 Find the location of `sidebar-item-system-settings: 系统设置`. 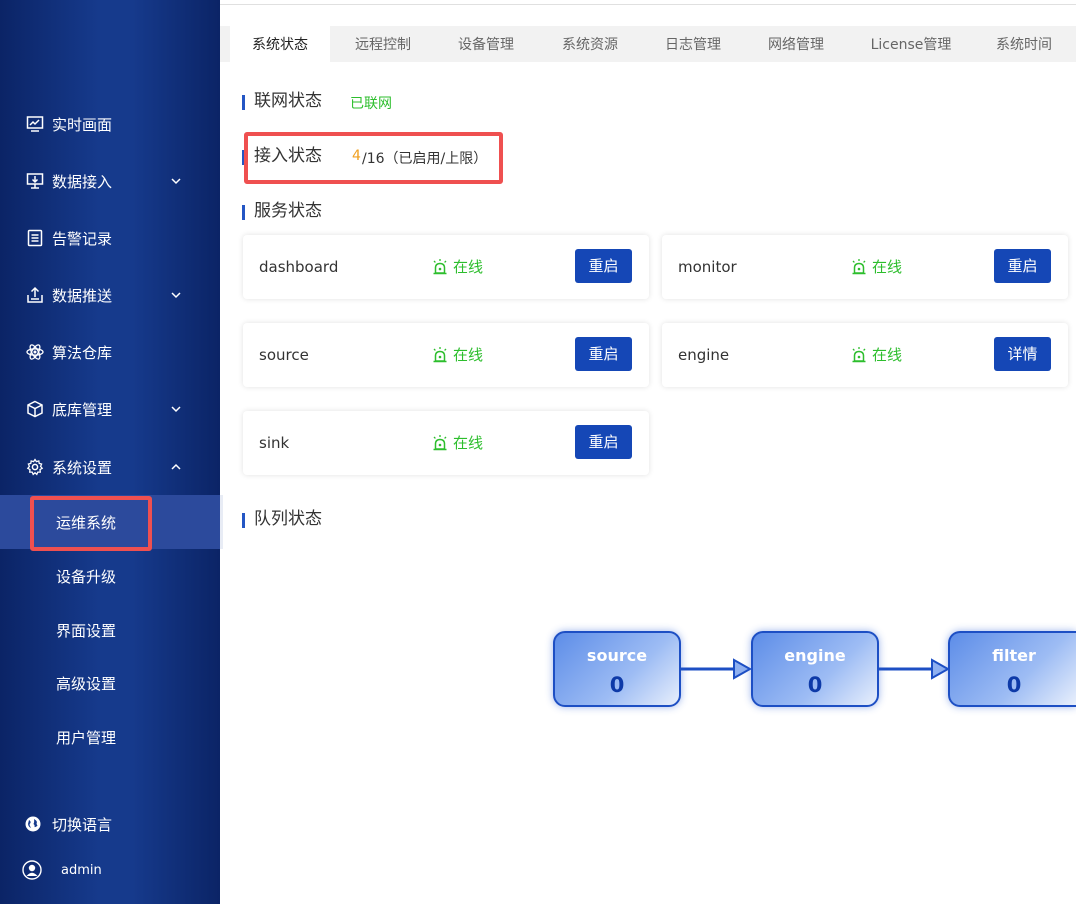

sidebar-item-system-settings: 系统设置 is located at coordinates (110, 467).